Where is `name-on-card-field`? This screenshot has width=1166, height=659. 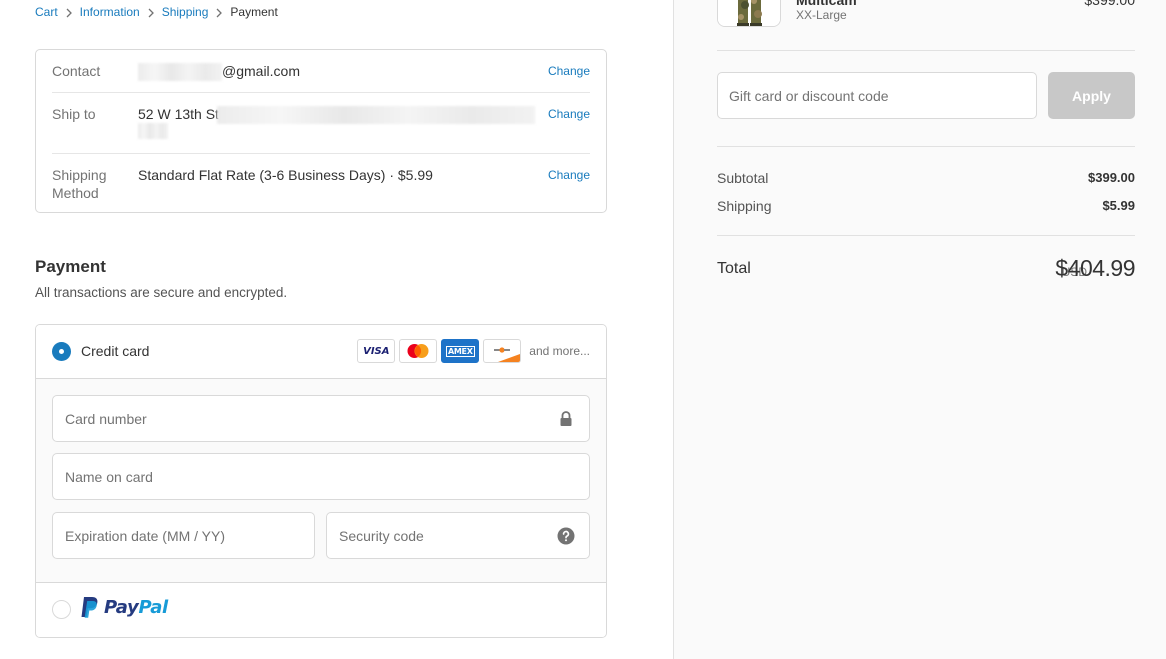
name-on-card-field is located at coordinates (321, 476).